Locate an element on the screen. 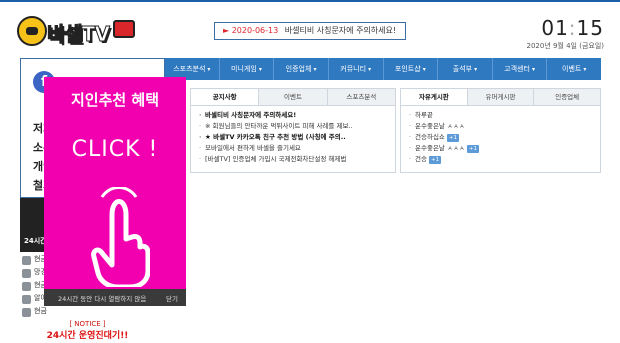 Image resolution: width=620 pixels, height=343 pixels. notice-box: [ NOTICE ] 24시간 운영진대기!! is located at coordinates (87, 330).